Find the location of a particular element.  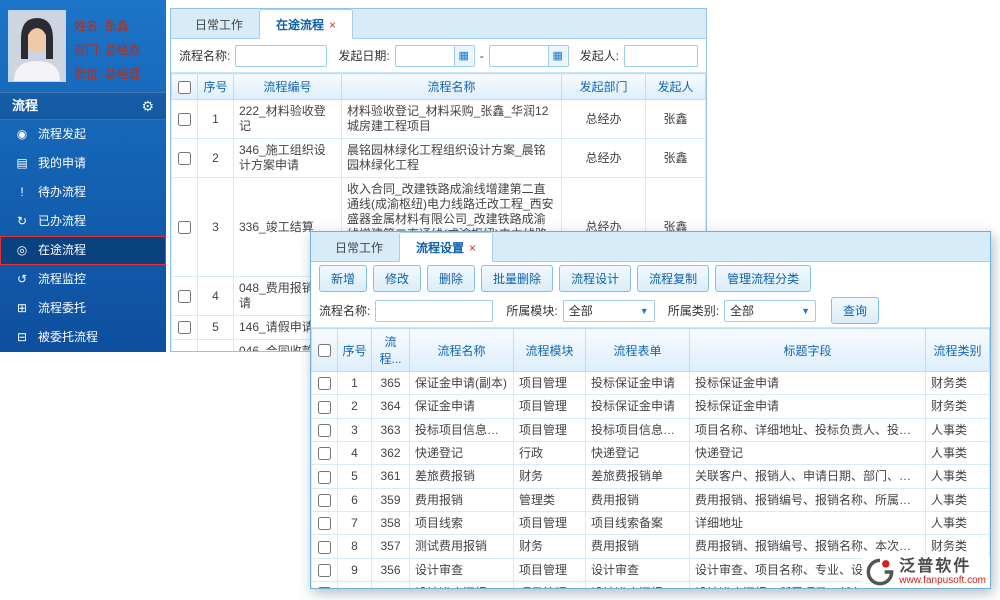

date-from-input is located at coordinates (424, 55).